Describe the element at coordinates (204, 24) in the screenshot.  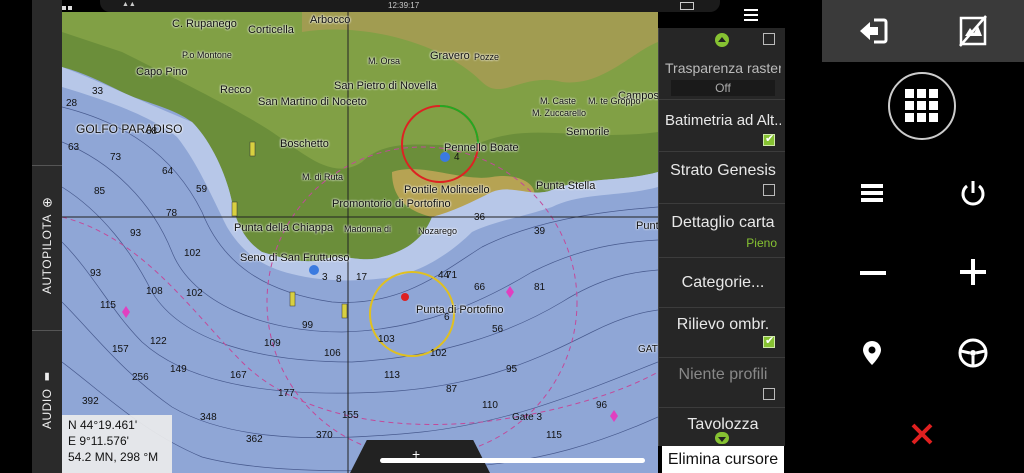
I see `place-label: C. Rupanego` at that location.